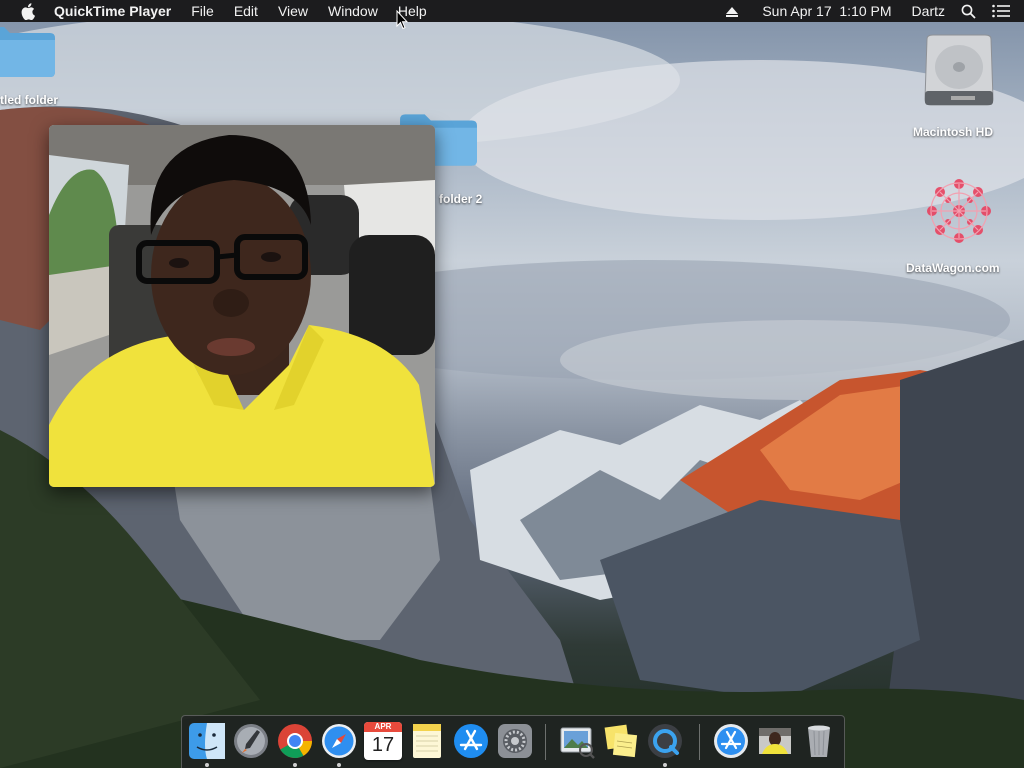  I want to click on desktop-icon-label: folder 2, so click(461, 199).